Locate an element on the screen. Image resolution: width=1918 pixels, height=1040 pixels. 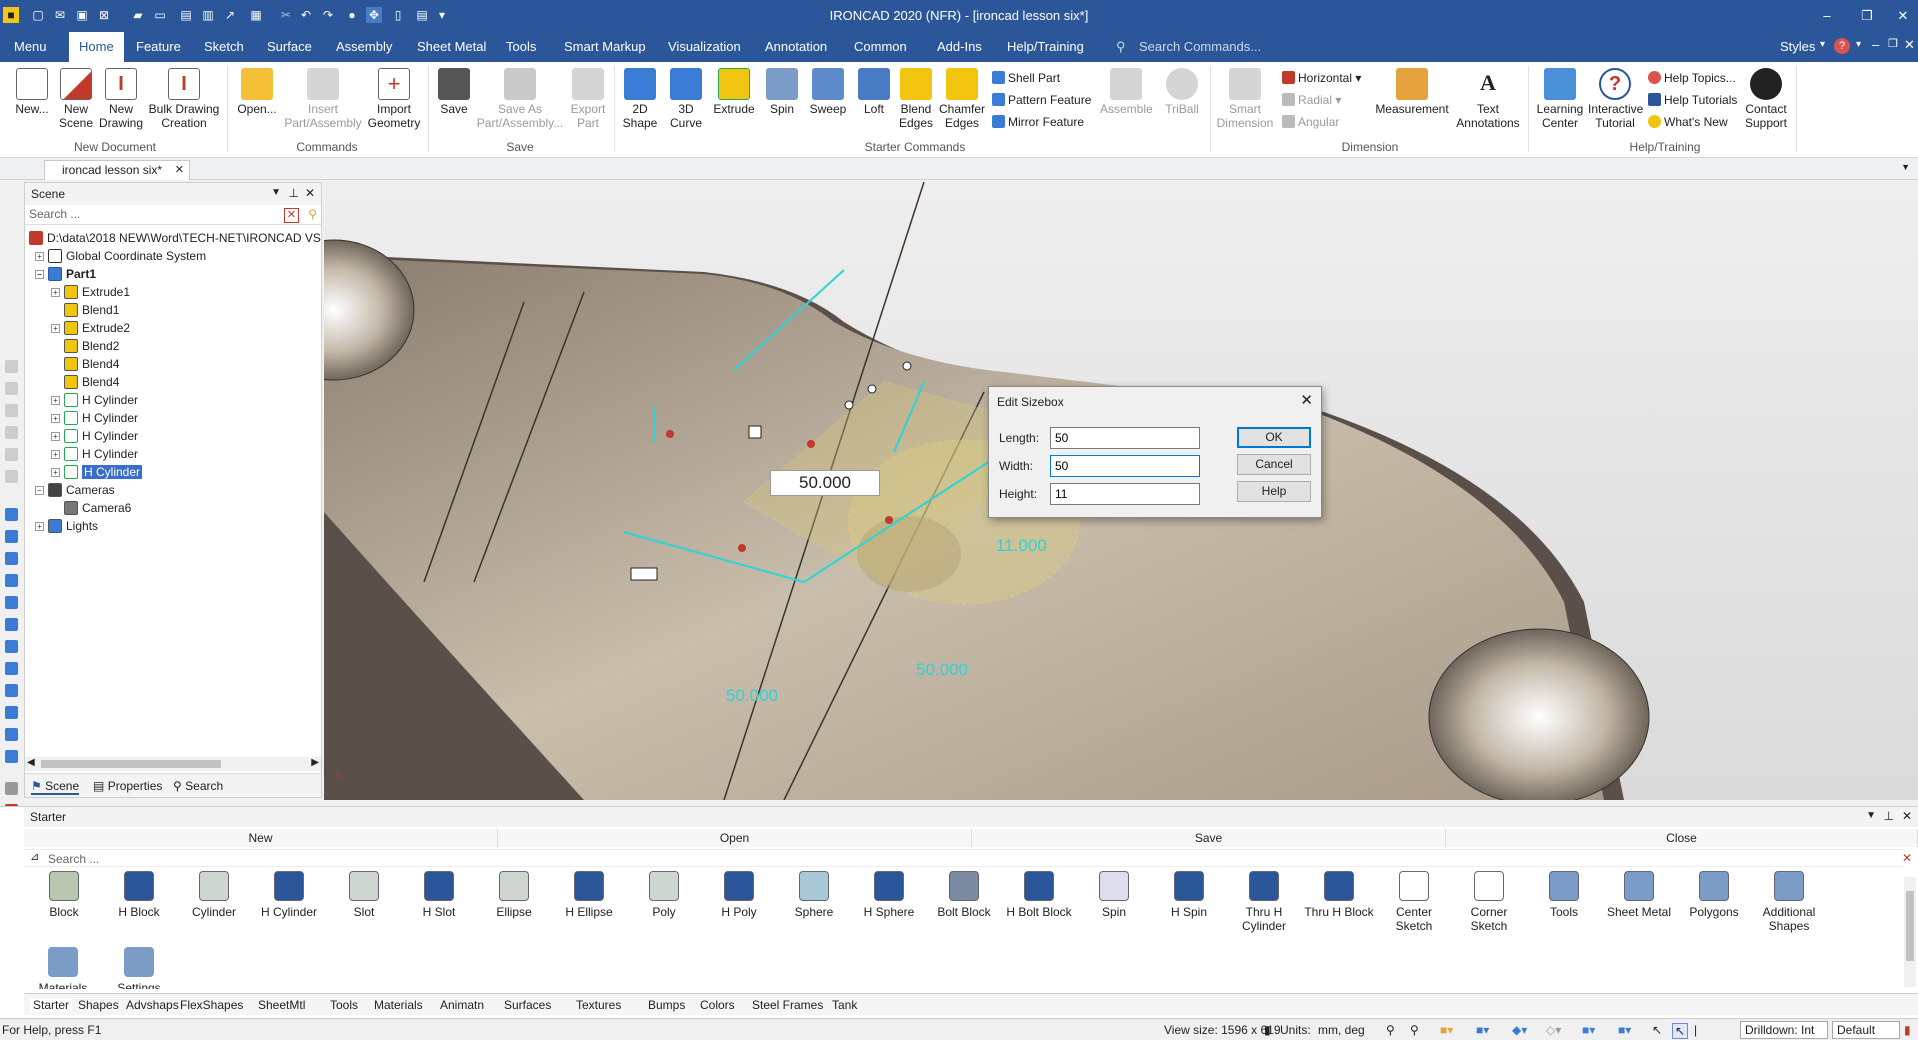
dimension-length-value: 50.000 is located at coordinates (752, 696).